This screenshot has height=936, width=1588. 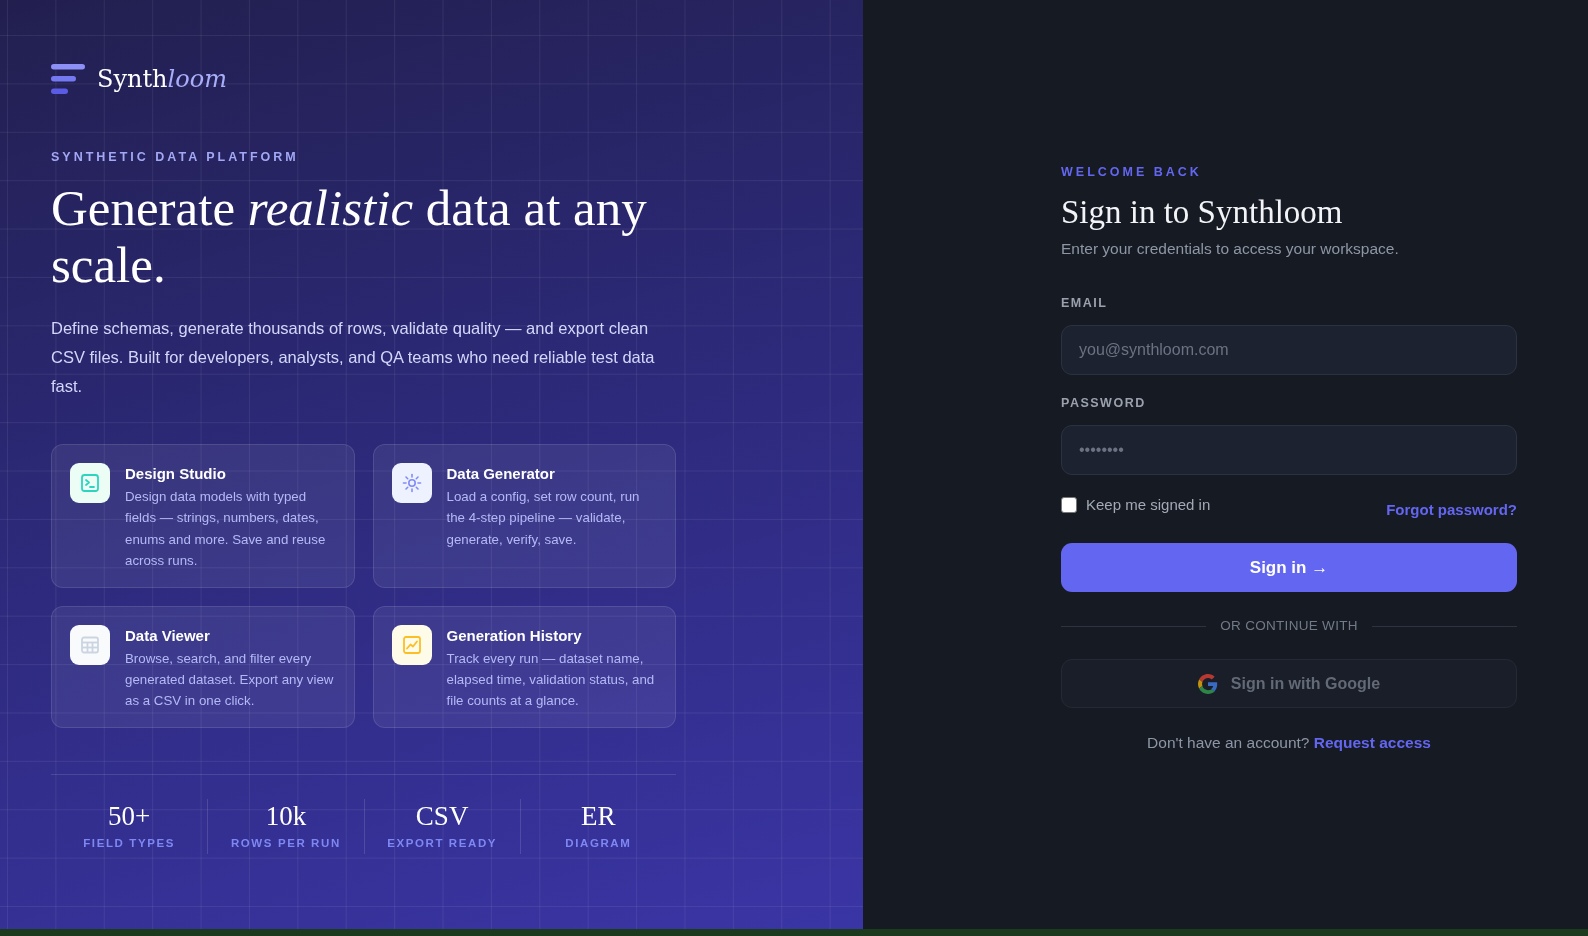 What do you see at coordinates (1289, 567) in the screenshot?
I see `sign-in-button: Sign in →` at bounding box center [1289, 567].